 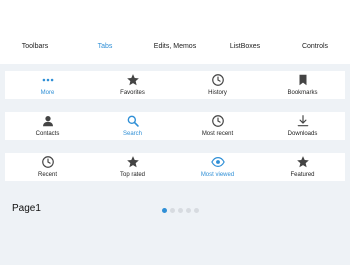 What do you see at coordinates (47, 85) in the screenshot?
I see `tab-more: More` at bounding box center [47, 85].